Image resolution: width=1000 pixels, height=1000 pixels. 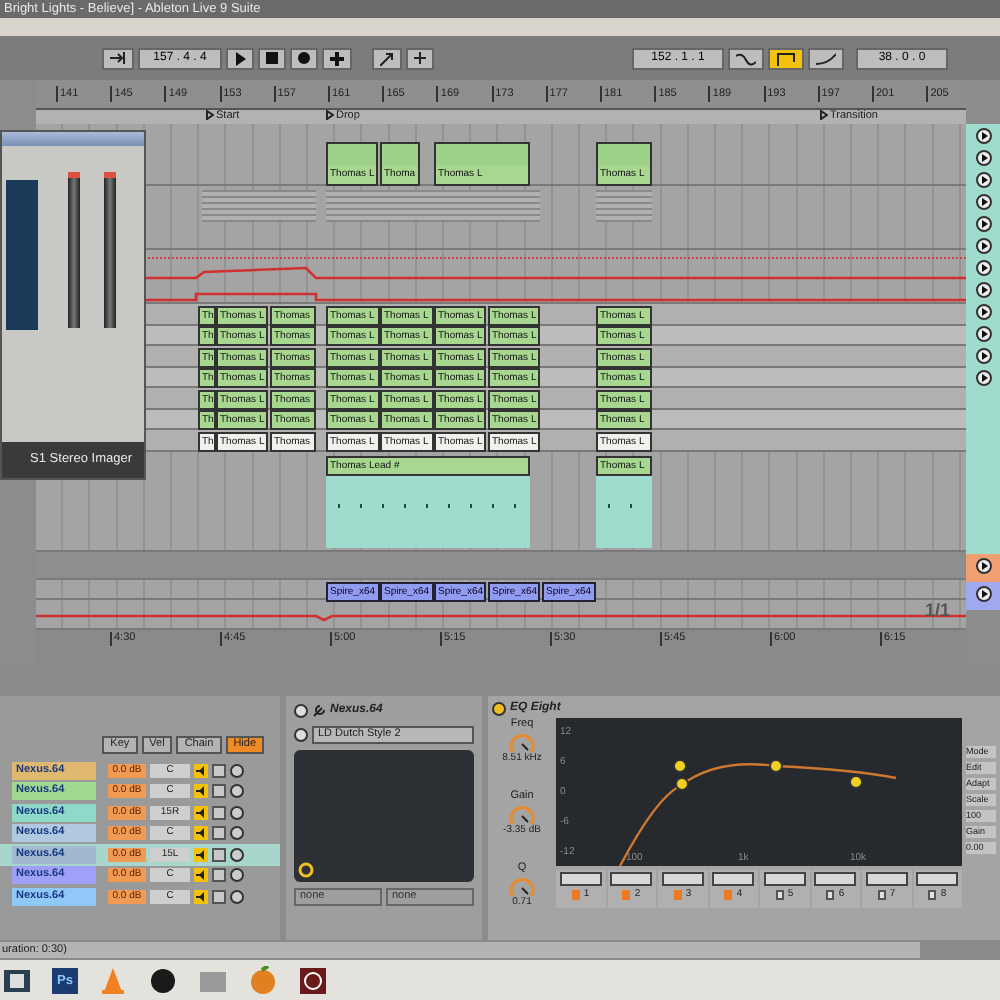 I want to click on fruit-icon, so click(x=263, y=980).